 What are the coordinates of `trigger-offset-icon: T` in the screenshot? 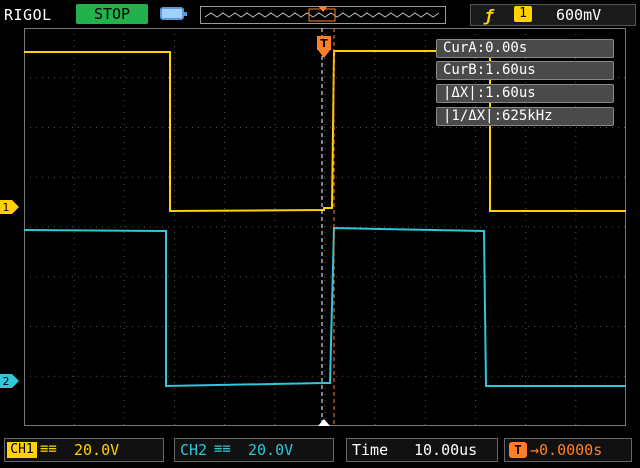 It's located at (518, 450).